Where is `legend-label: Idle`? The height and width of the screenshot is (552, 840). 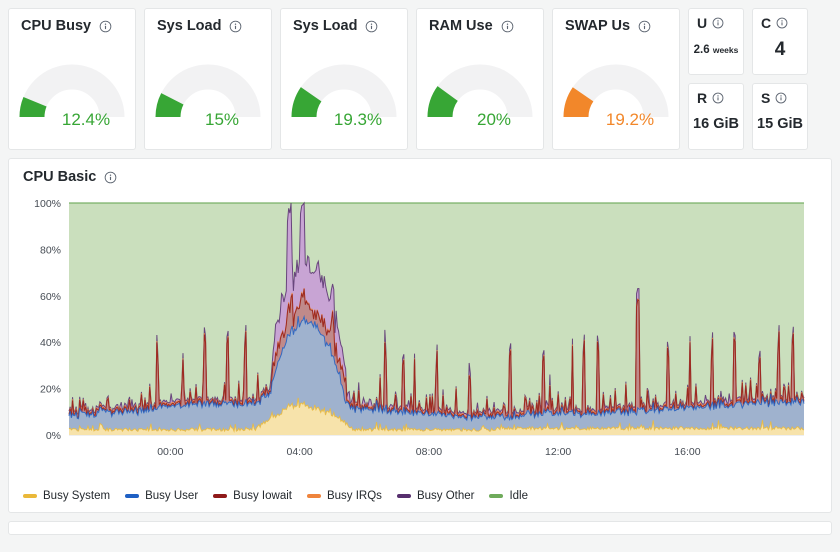 legend-label: Idle is located at coordinates (519, 496).